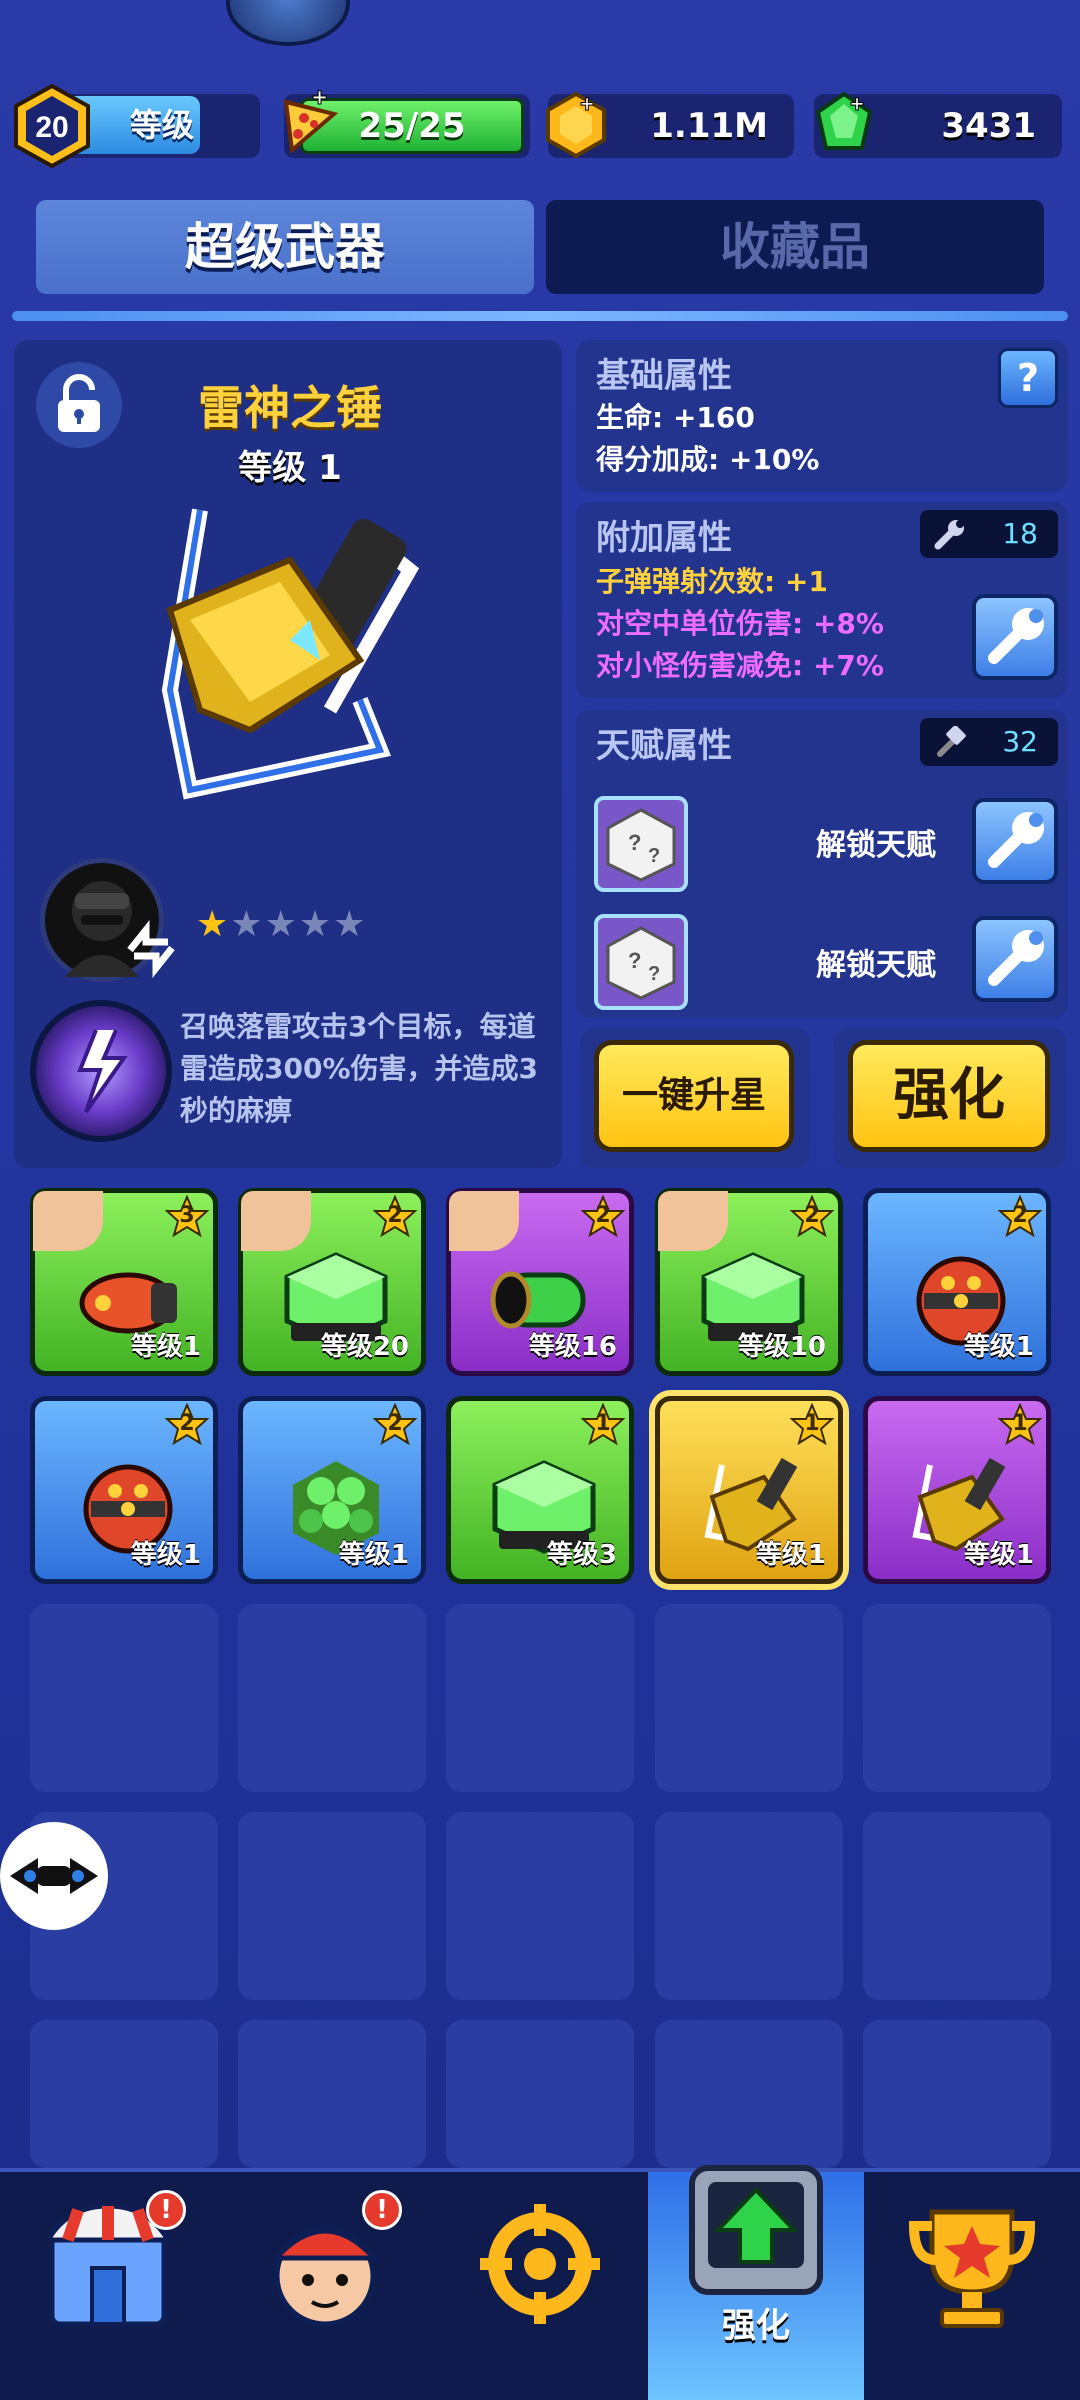 The image size is (1080, 2400). What do you see at coordinates (709, 126) in the screenshot?
I see `coins-value: 1.11M` at bounding box center [709, 126].